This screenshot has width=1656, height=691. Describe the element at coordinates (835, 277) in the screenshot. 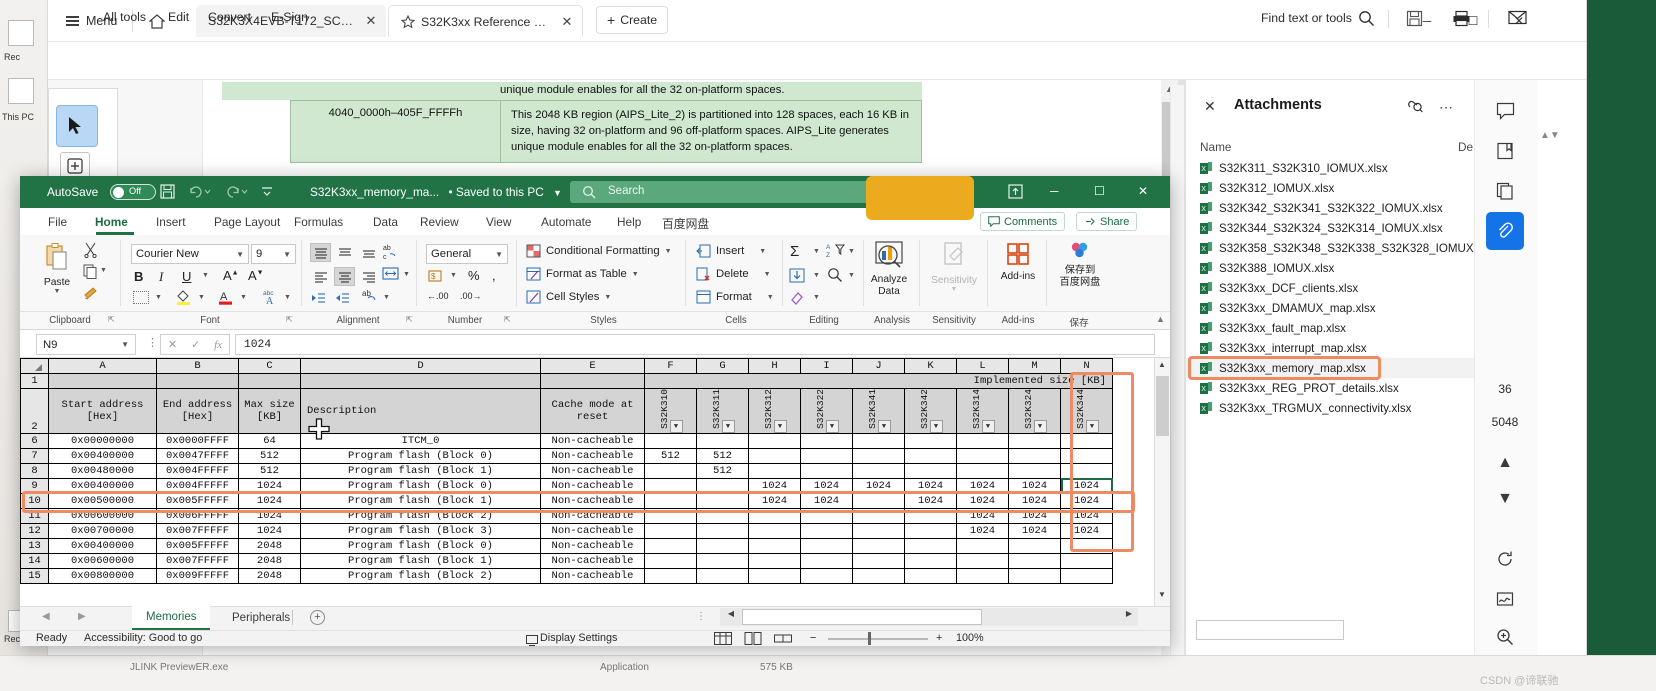

I see `find-and-select-button` at that location.